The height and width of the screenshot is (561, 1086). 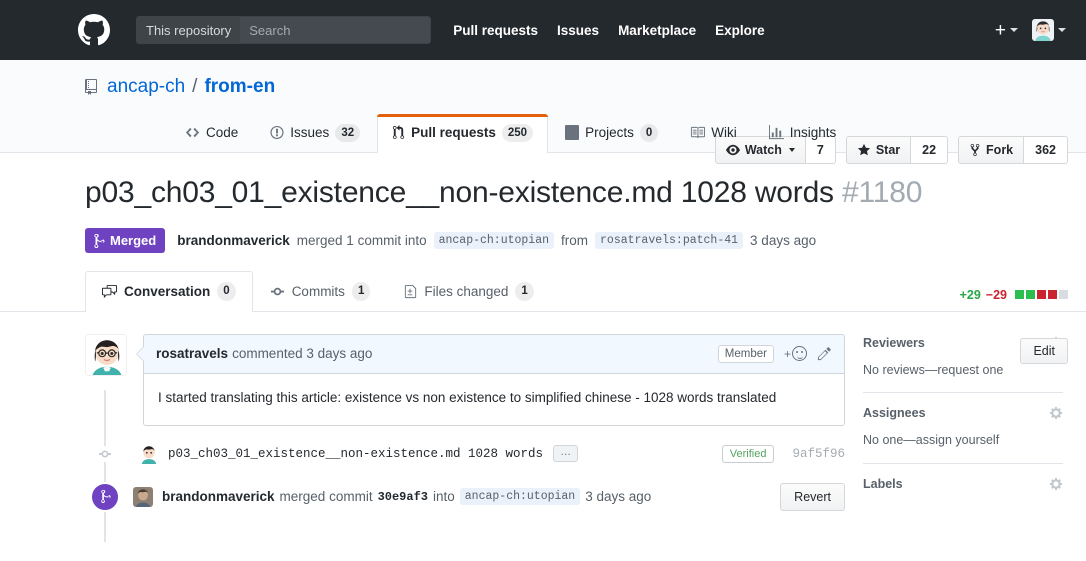 I want to click on tab-commits-label: Commits, so click(x=318, y=292).